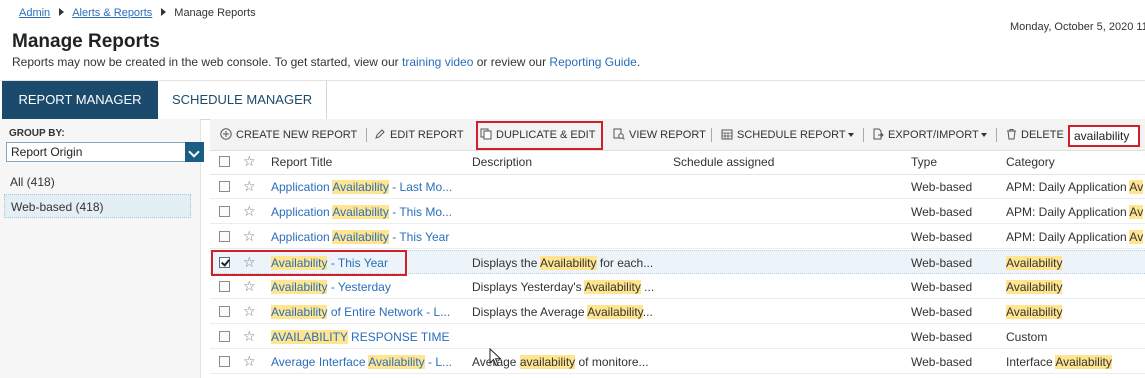 This screenshot has height=378, width=1145. What do you see at coordinates (288, 134) in the screenshot?
I see `create-new-report-button: CREATE NEW REPORT` at bounding box center [288, 134].